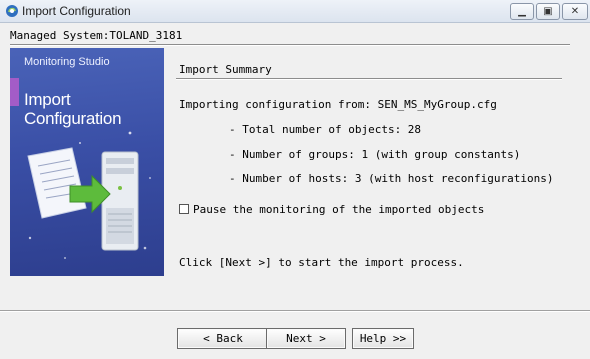 The width and height of the screenshot is (590, 359). I want to click on title-bar: Import Configuration ▁ ▣ ✕, so click(295, 11).